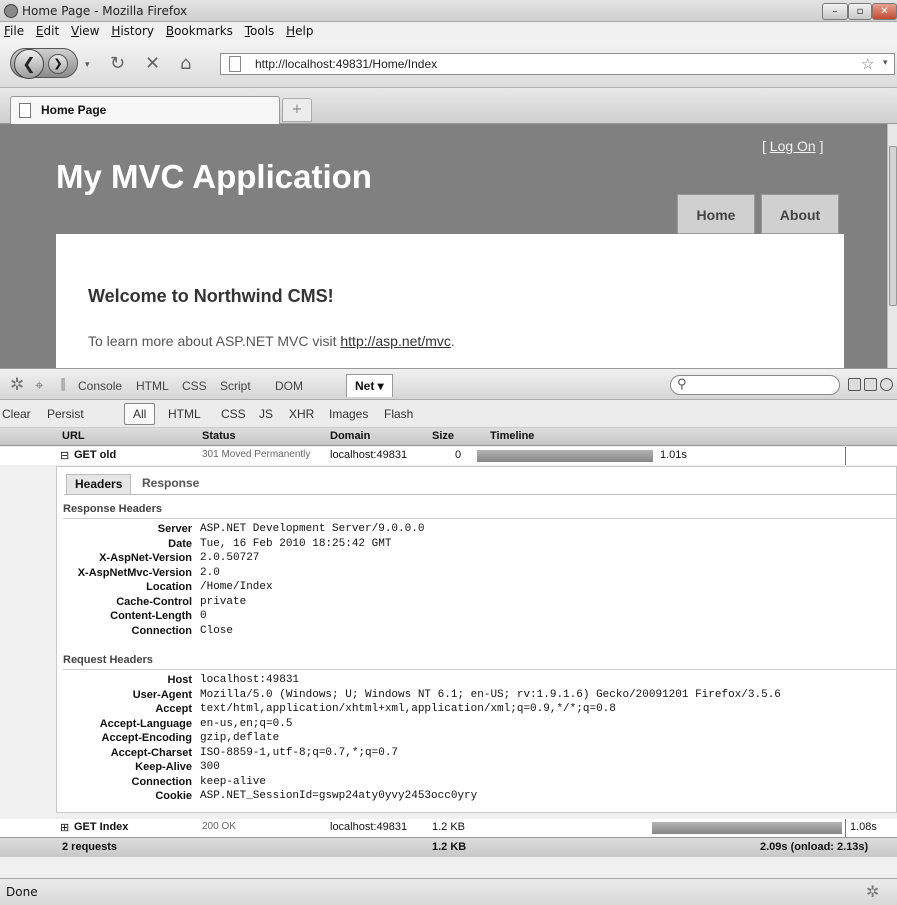 This screenshot has width=897, height=905. Describe the element at coordinates (185, 63) in the screenshot. I see `home-icon: ⌂` at that location.